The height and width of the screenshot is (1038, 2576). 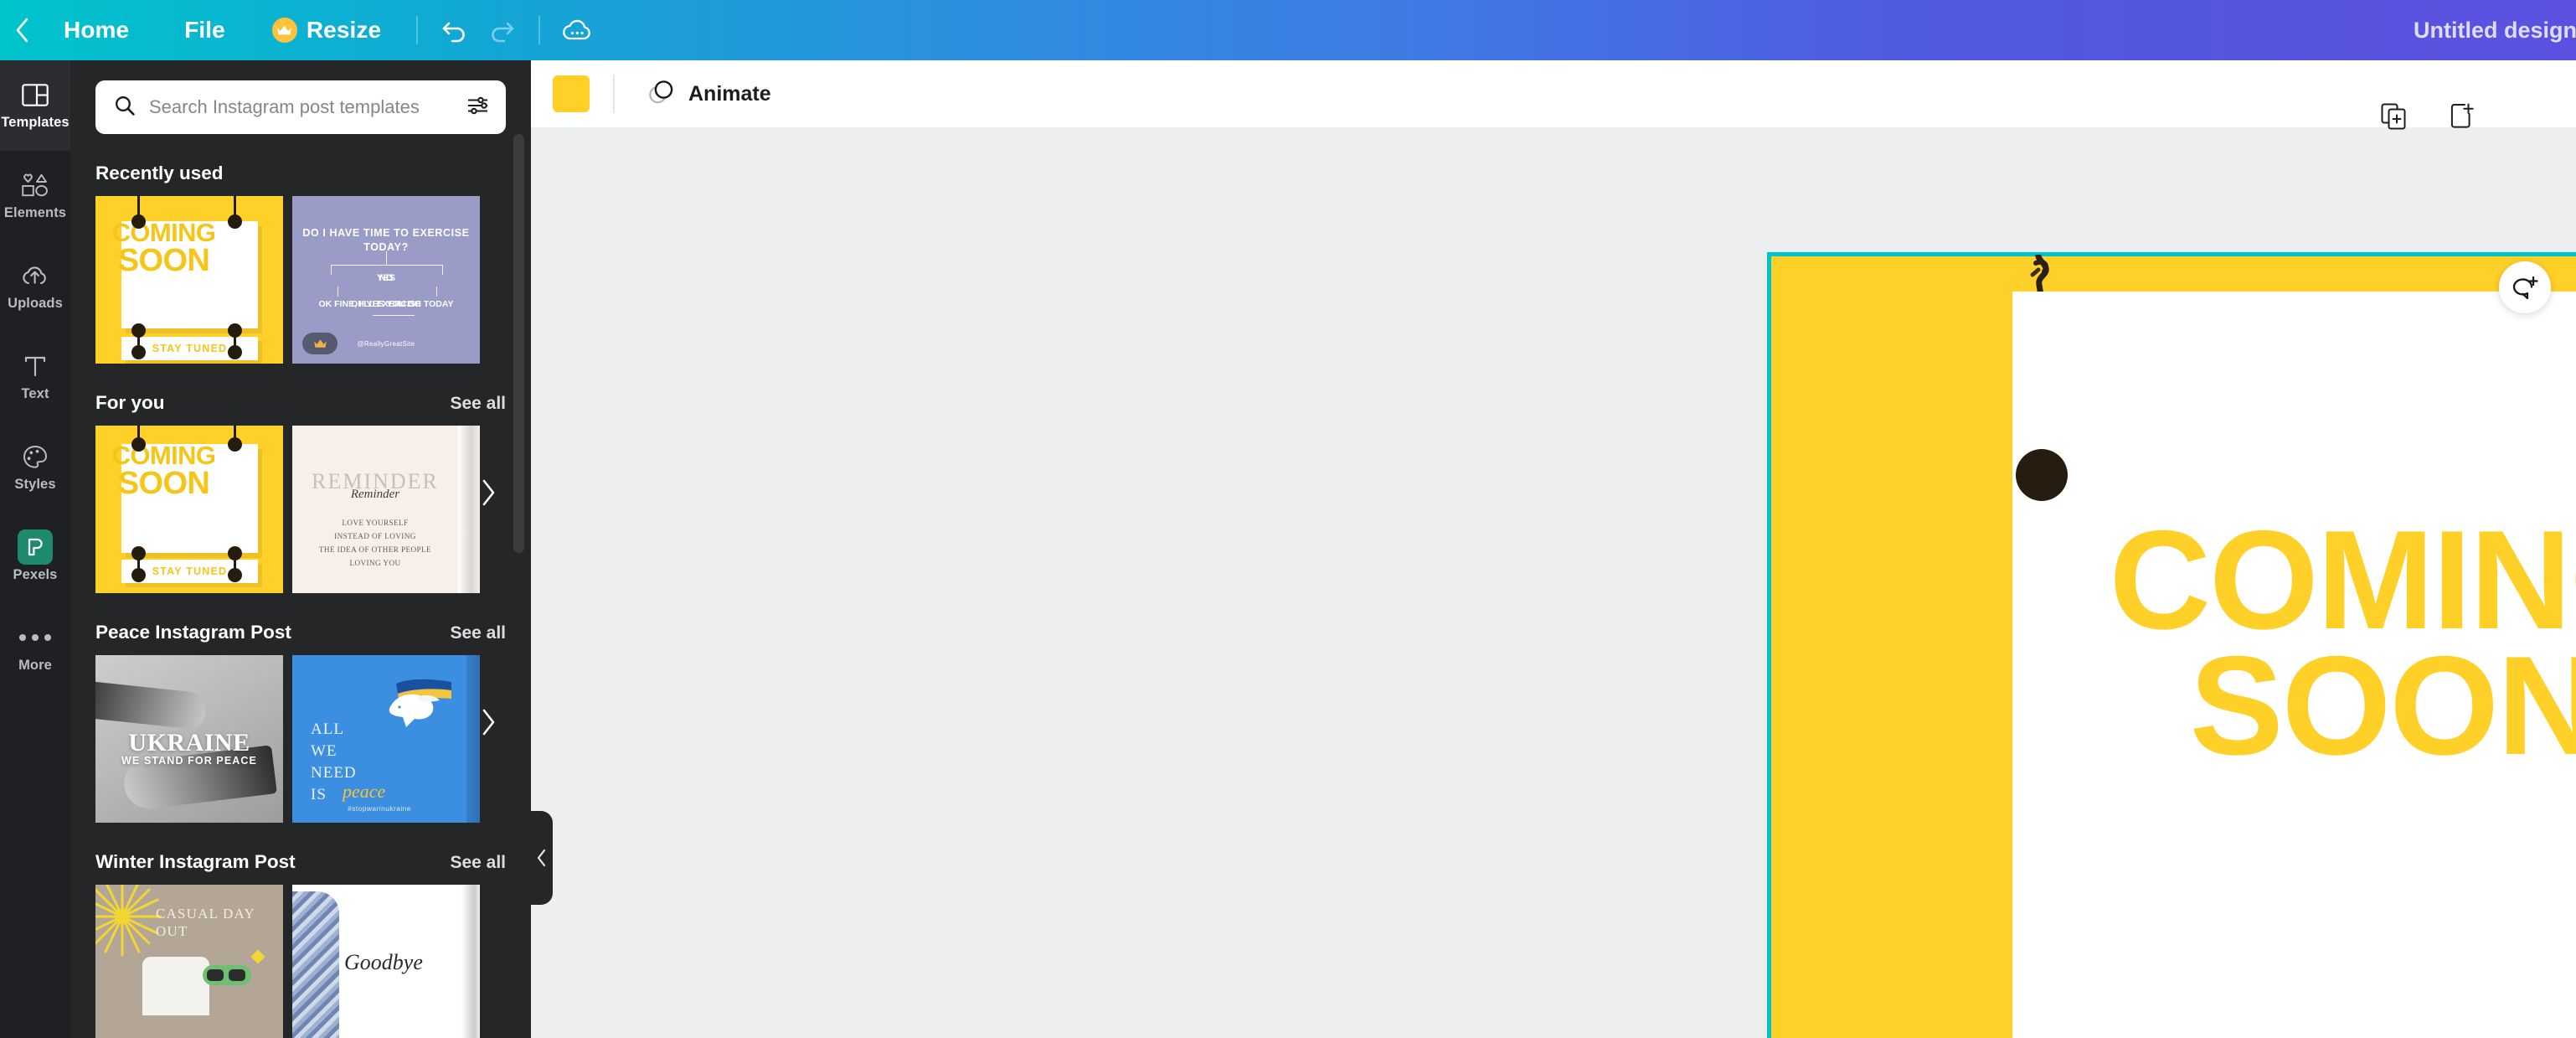 I want to click on add-page-button, so click(x=2461, y=118).